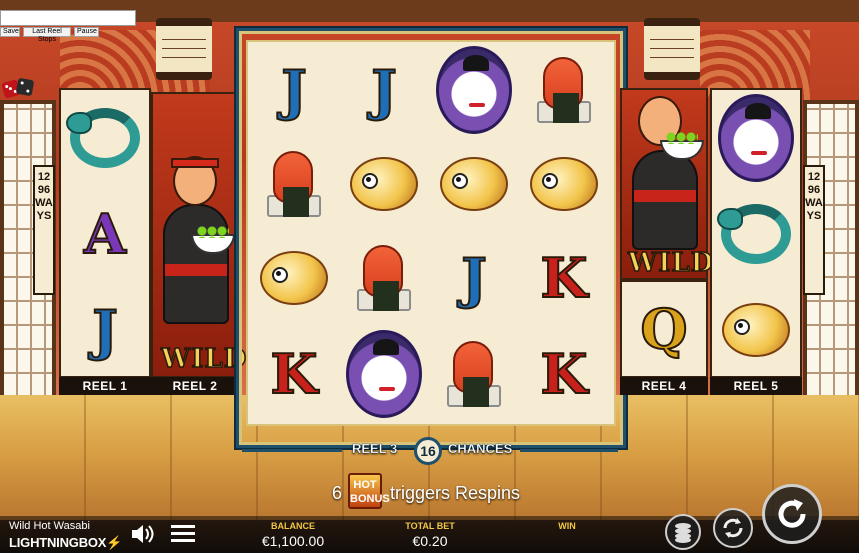 The height and width of the screenshot is (553, 859). What do you see at coordinates (455, 493) in the screenshot?
I see `respin-text: triggers Respins` at bounding box center [455, 493].